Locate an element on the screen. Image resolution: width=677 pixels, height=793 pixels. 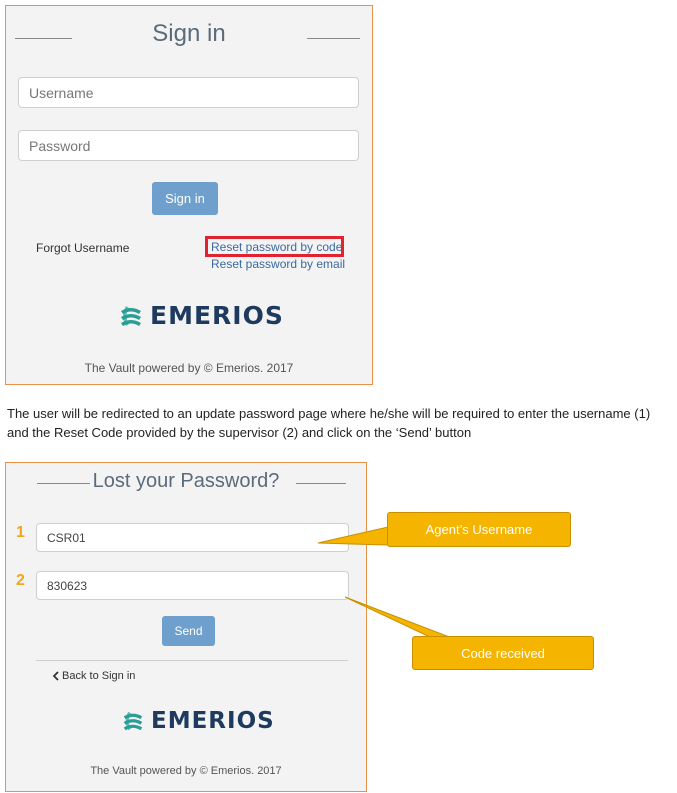
callout-pointer-username is located at coordinates (353, 536).